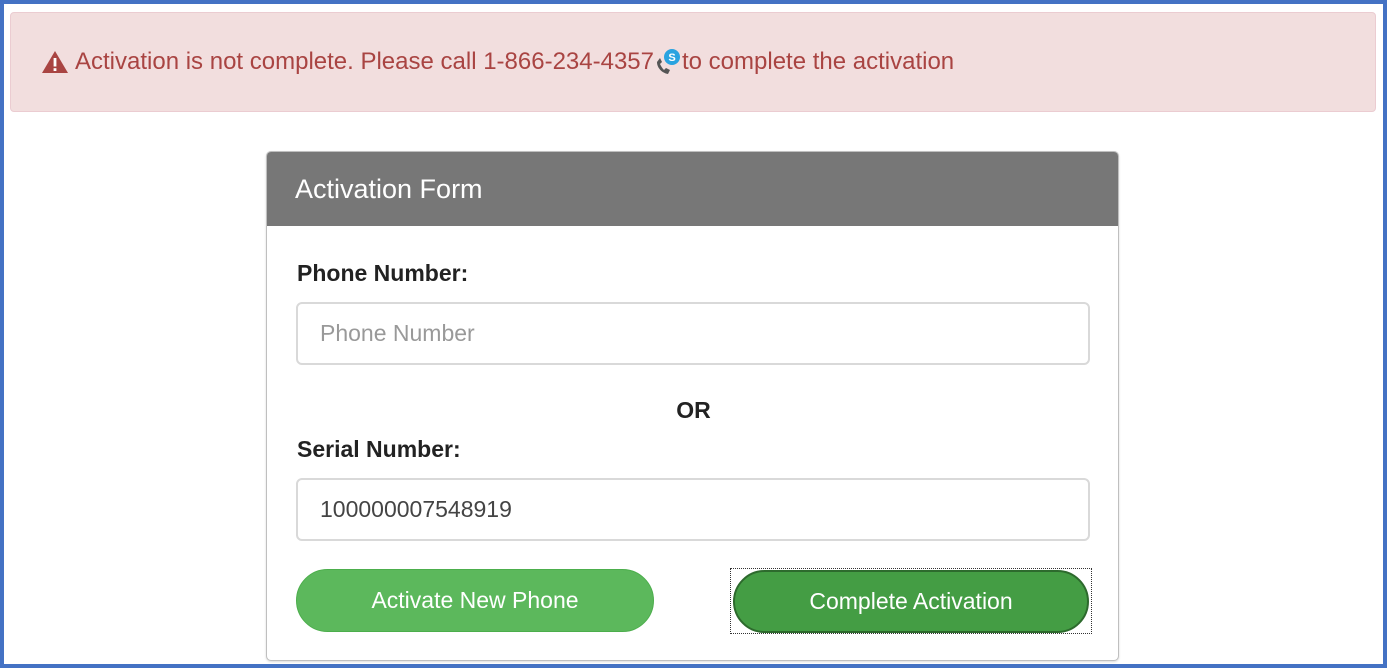 The width and height of the screenshot is (1387, 668). Describe the element at coordinates (693, 410) in the screenshot. I see `or-separator: OR` at that location.